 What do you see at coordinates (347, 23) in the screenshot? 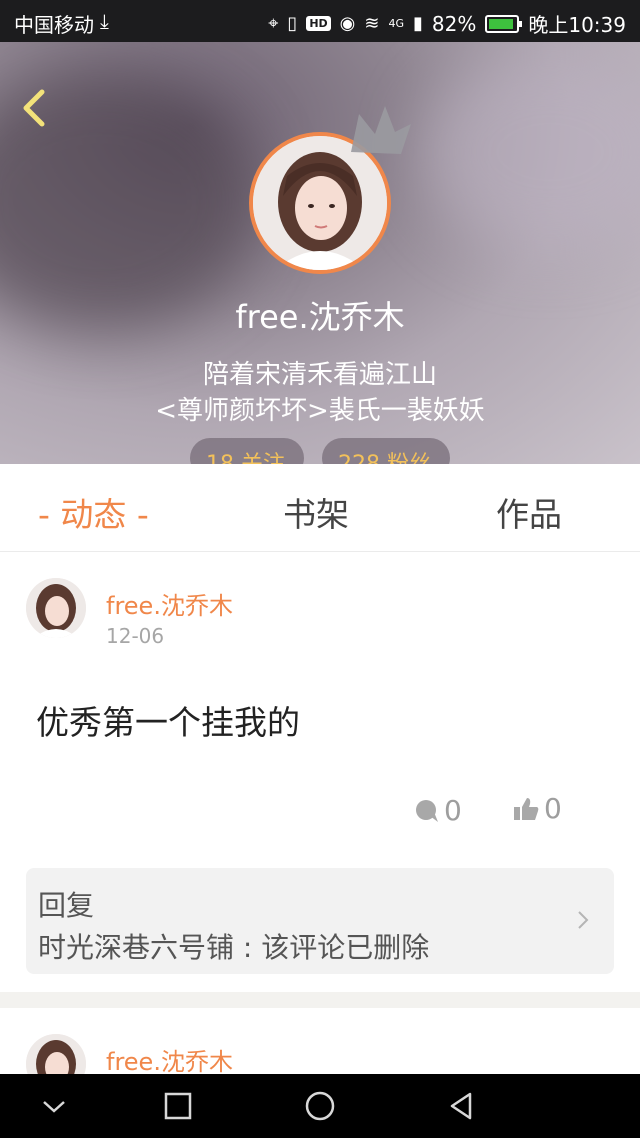
I see `eye-icon: ◉` at bounding box center [347, 23].